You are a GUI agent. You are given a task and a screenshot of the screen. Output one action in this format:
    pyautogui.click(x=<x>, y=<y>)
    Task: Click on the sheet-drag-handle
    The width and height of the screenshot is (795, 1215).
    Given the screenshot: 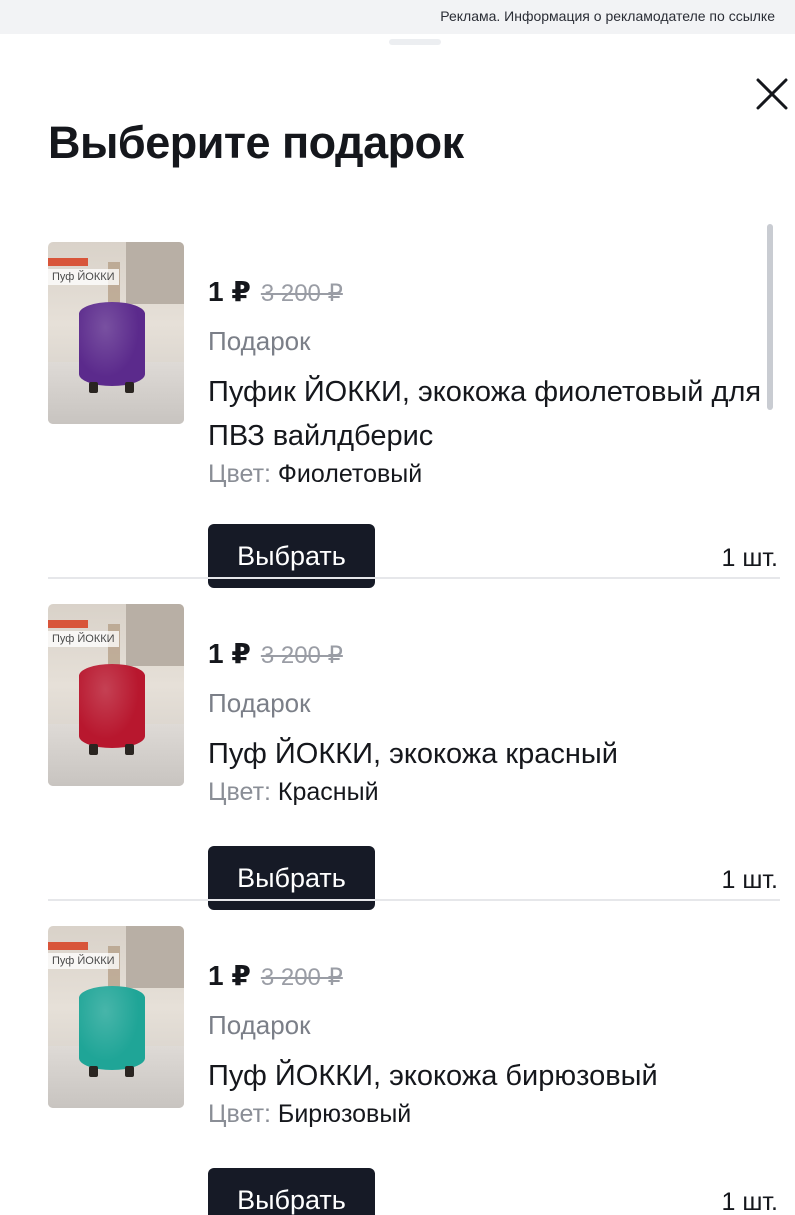 What is the action you would take?
    pyautogui.click(x=415, y=42)
    